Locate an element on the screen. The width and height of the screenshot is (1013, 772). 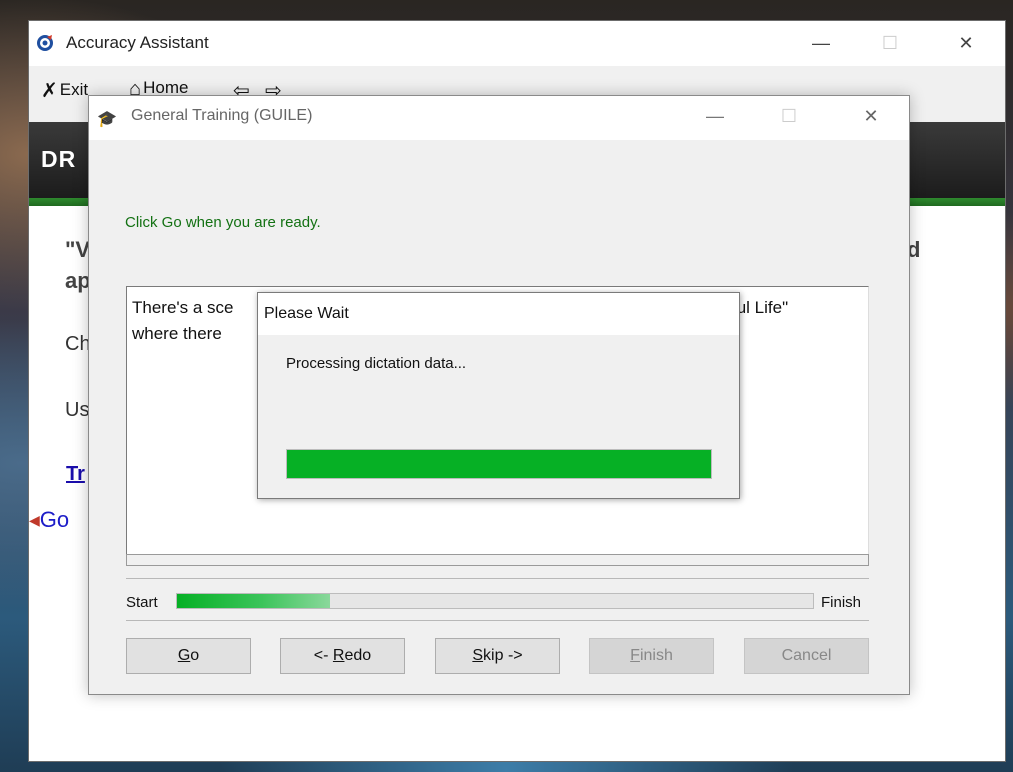
training-titlebar: 🎓 General Training (GUILE) — ☐ ✕ is located at coordinates (499, 118).